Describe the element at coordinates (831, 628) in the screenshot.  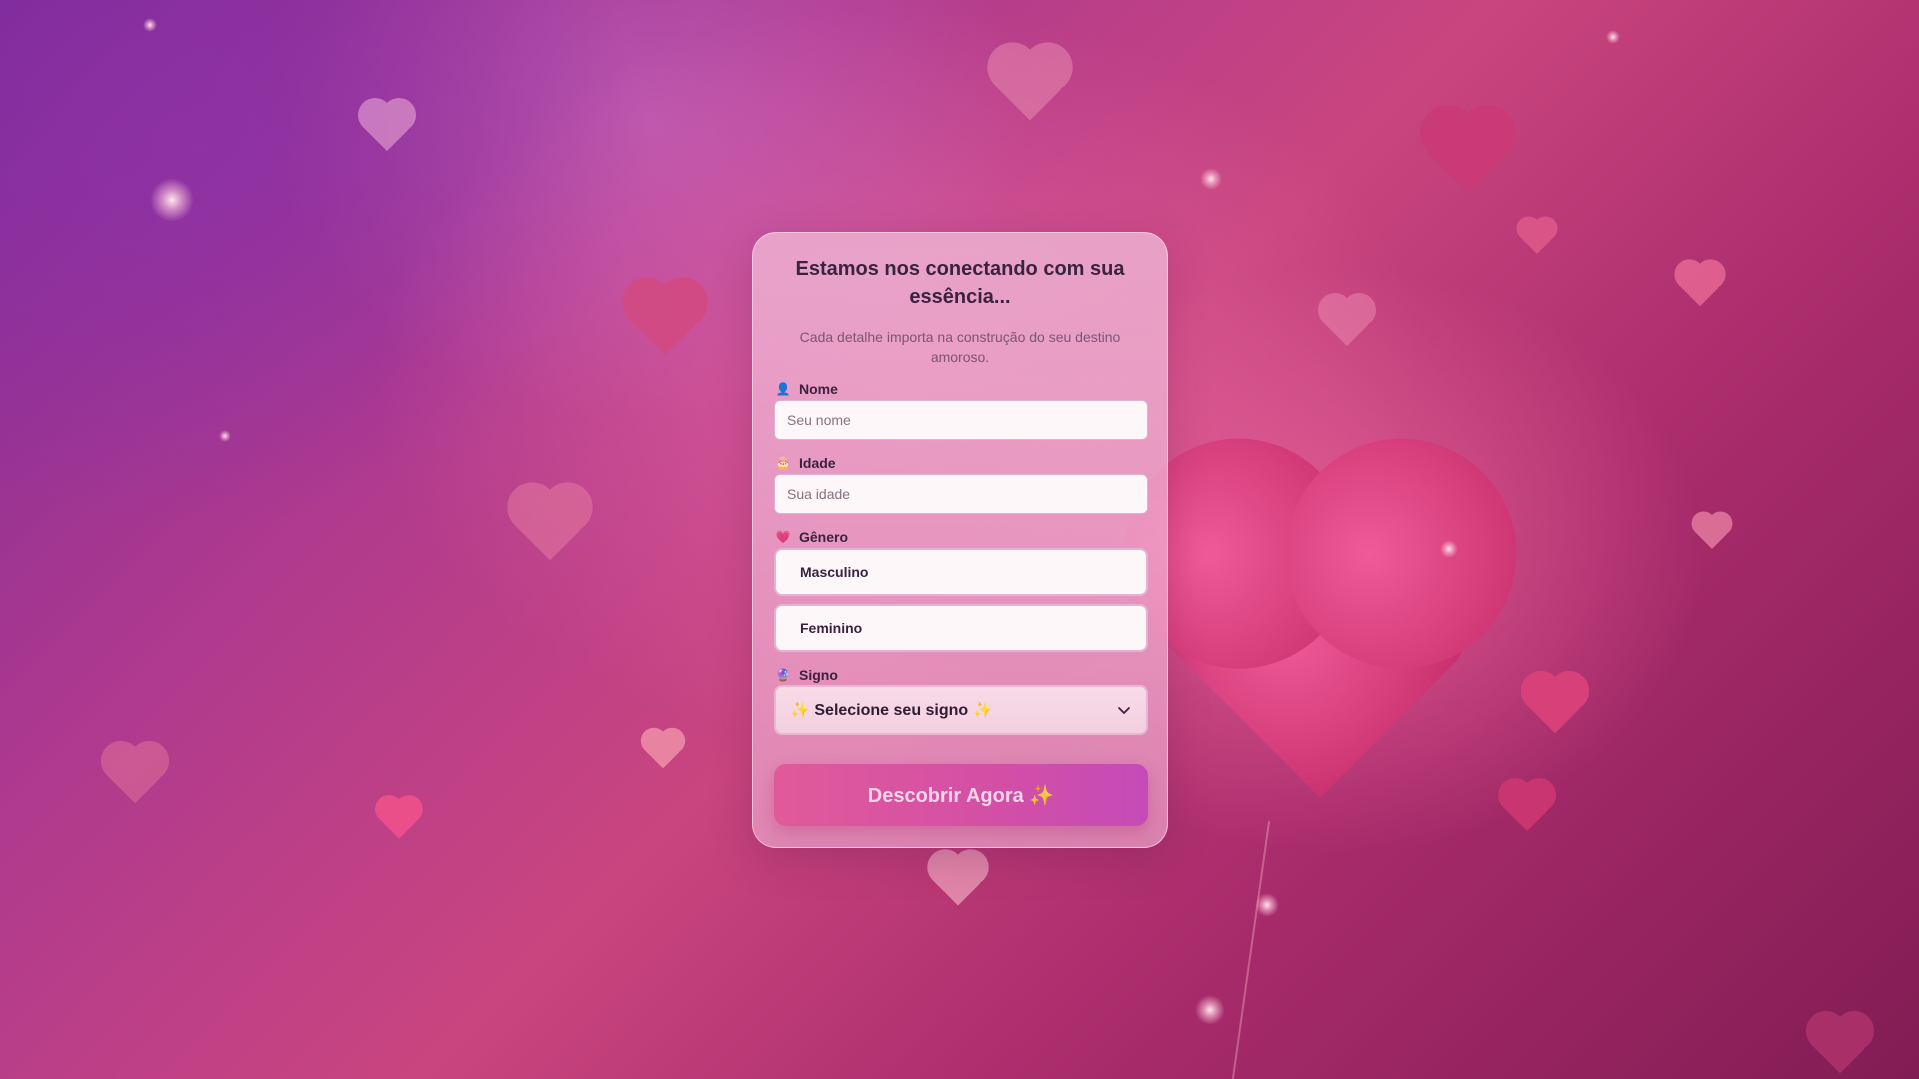
I see `gender-option-label: Feminino` at that location.